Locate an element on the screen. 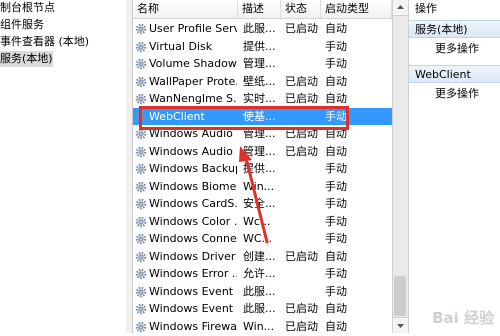  tree-item-event-viewer: 事件查看器 (本地) is located at coordinates (44, 42).